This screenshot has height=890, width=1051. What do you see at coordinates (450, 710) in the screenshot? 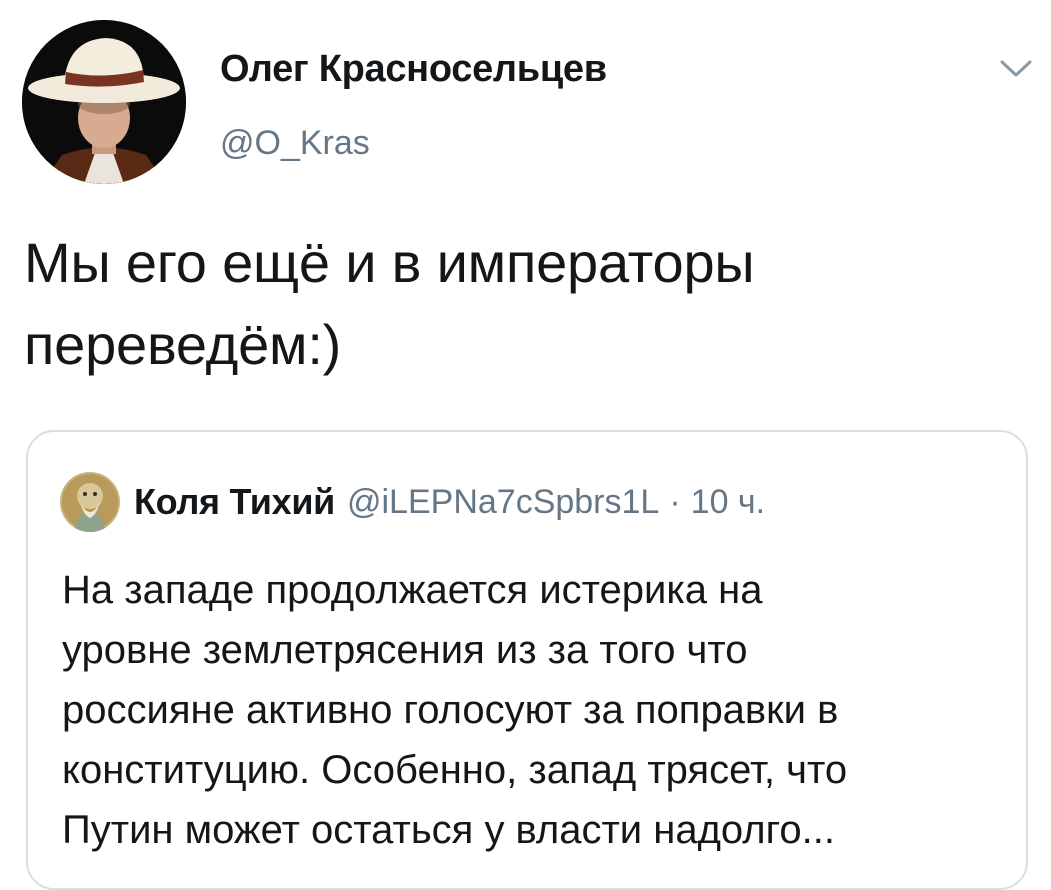
I see `quoted-text-line: россияне активно голосуют за поправки в` at bounding box center [450, 710].